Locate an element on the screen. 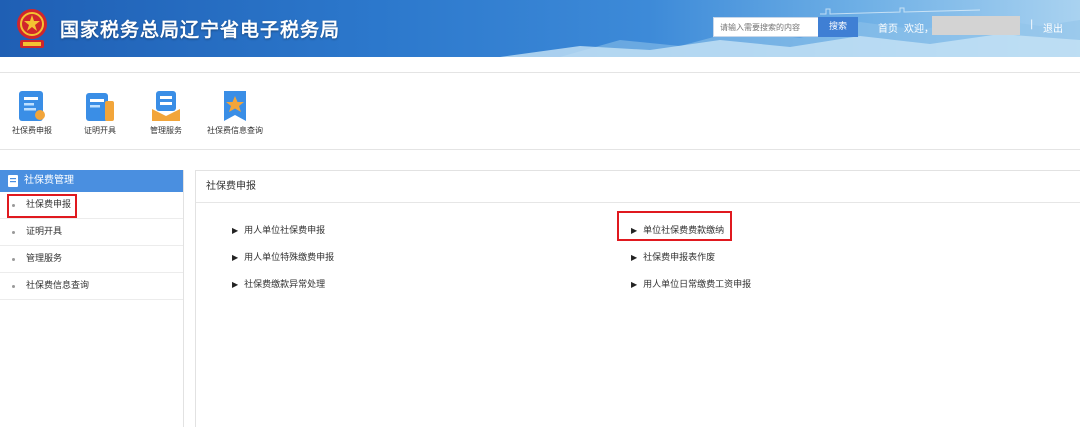 The width and height of the screenshot is (1080, 427). sidebar-item-certificate: 证明开具 is located at coordinates (91, 232).